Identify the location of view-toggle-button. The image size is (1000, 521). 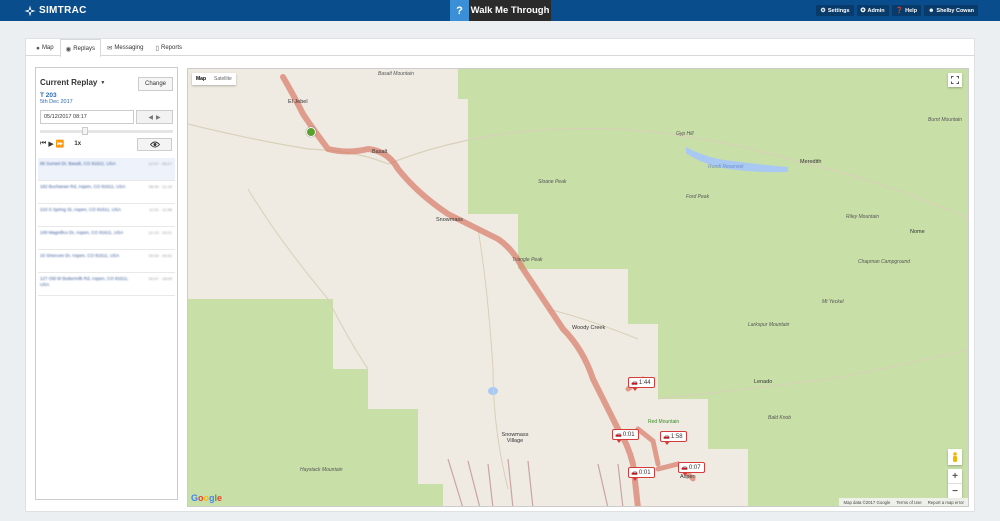
(154, 144).